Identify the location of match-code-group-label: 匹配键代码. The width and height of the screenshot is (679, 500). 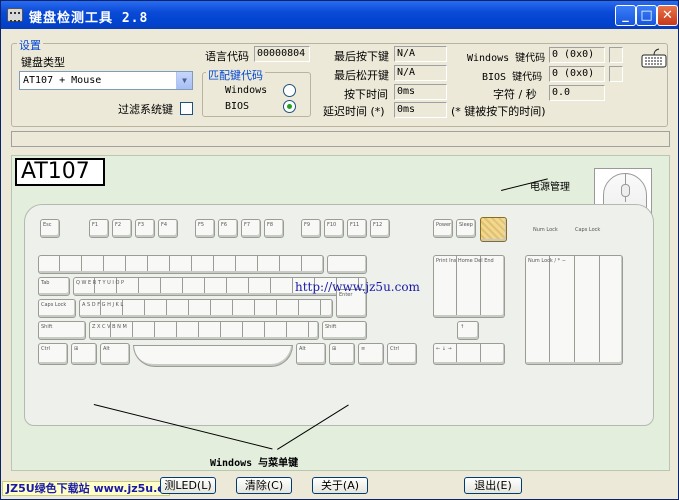
(235, 75).